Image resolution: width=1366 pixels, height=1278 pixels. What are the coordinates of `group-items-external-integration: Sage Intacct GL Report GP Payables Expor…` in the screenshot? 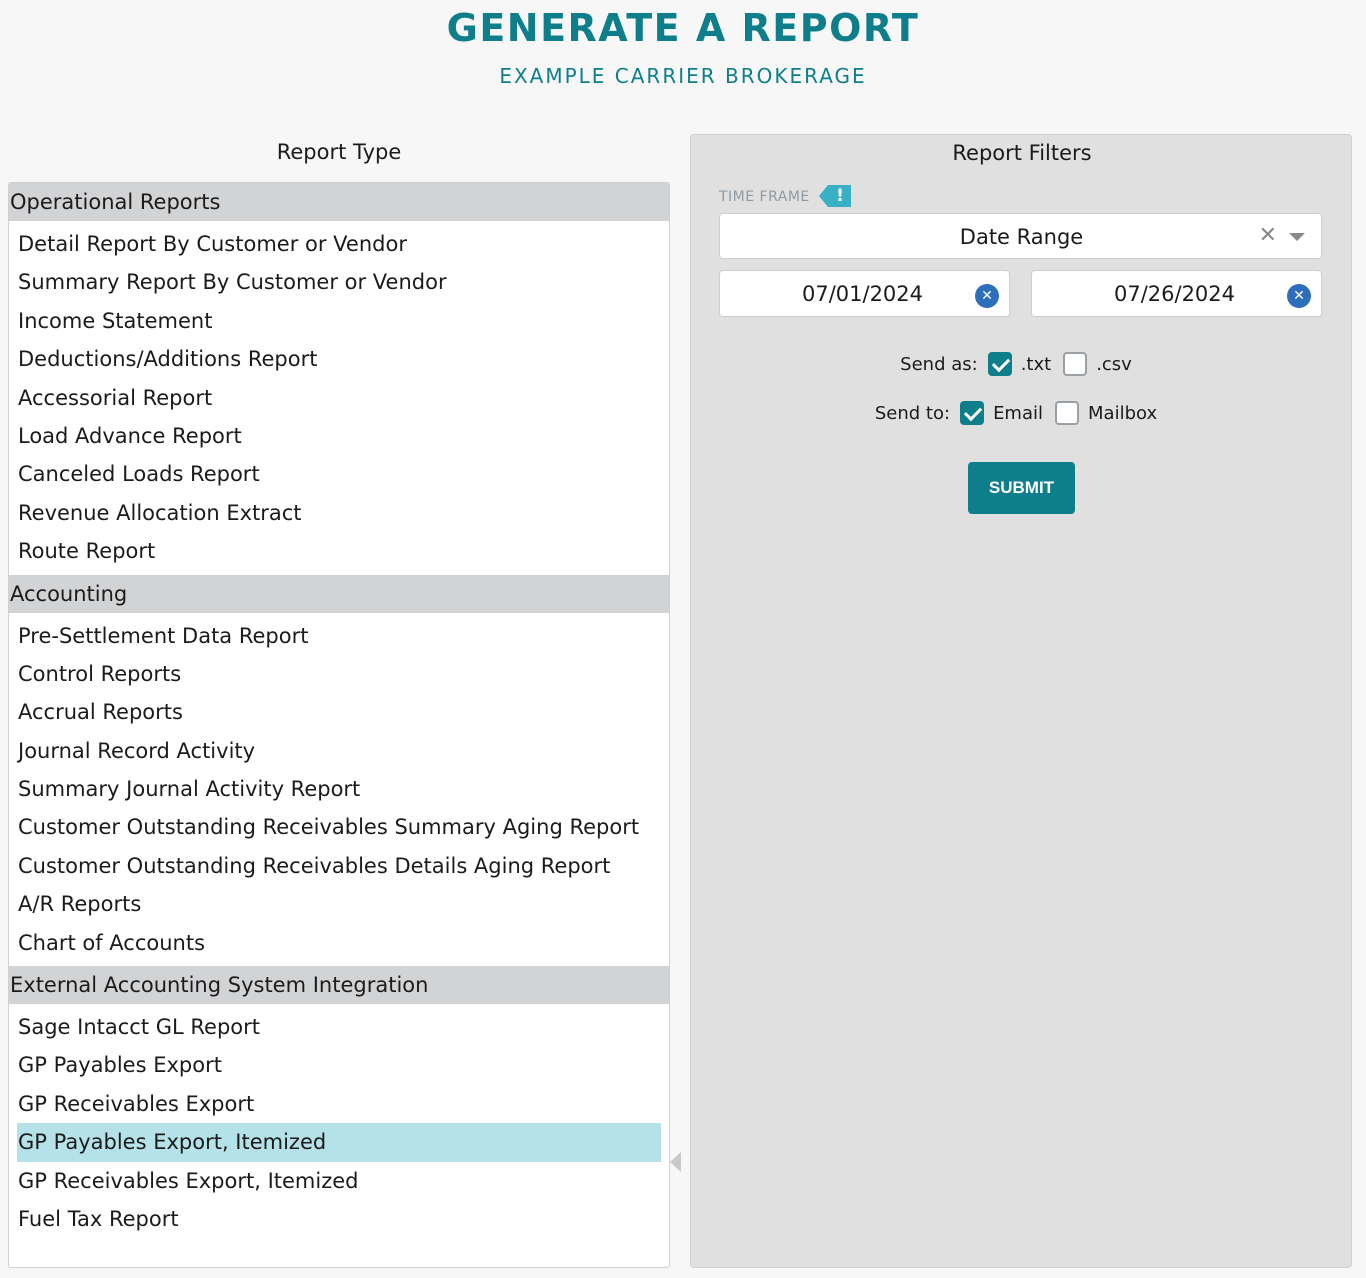 It's located at (339, 1123).